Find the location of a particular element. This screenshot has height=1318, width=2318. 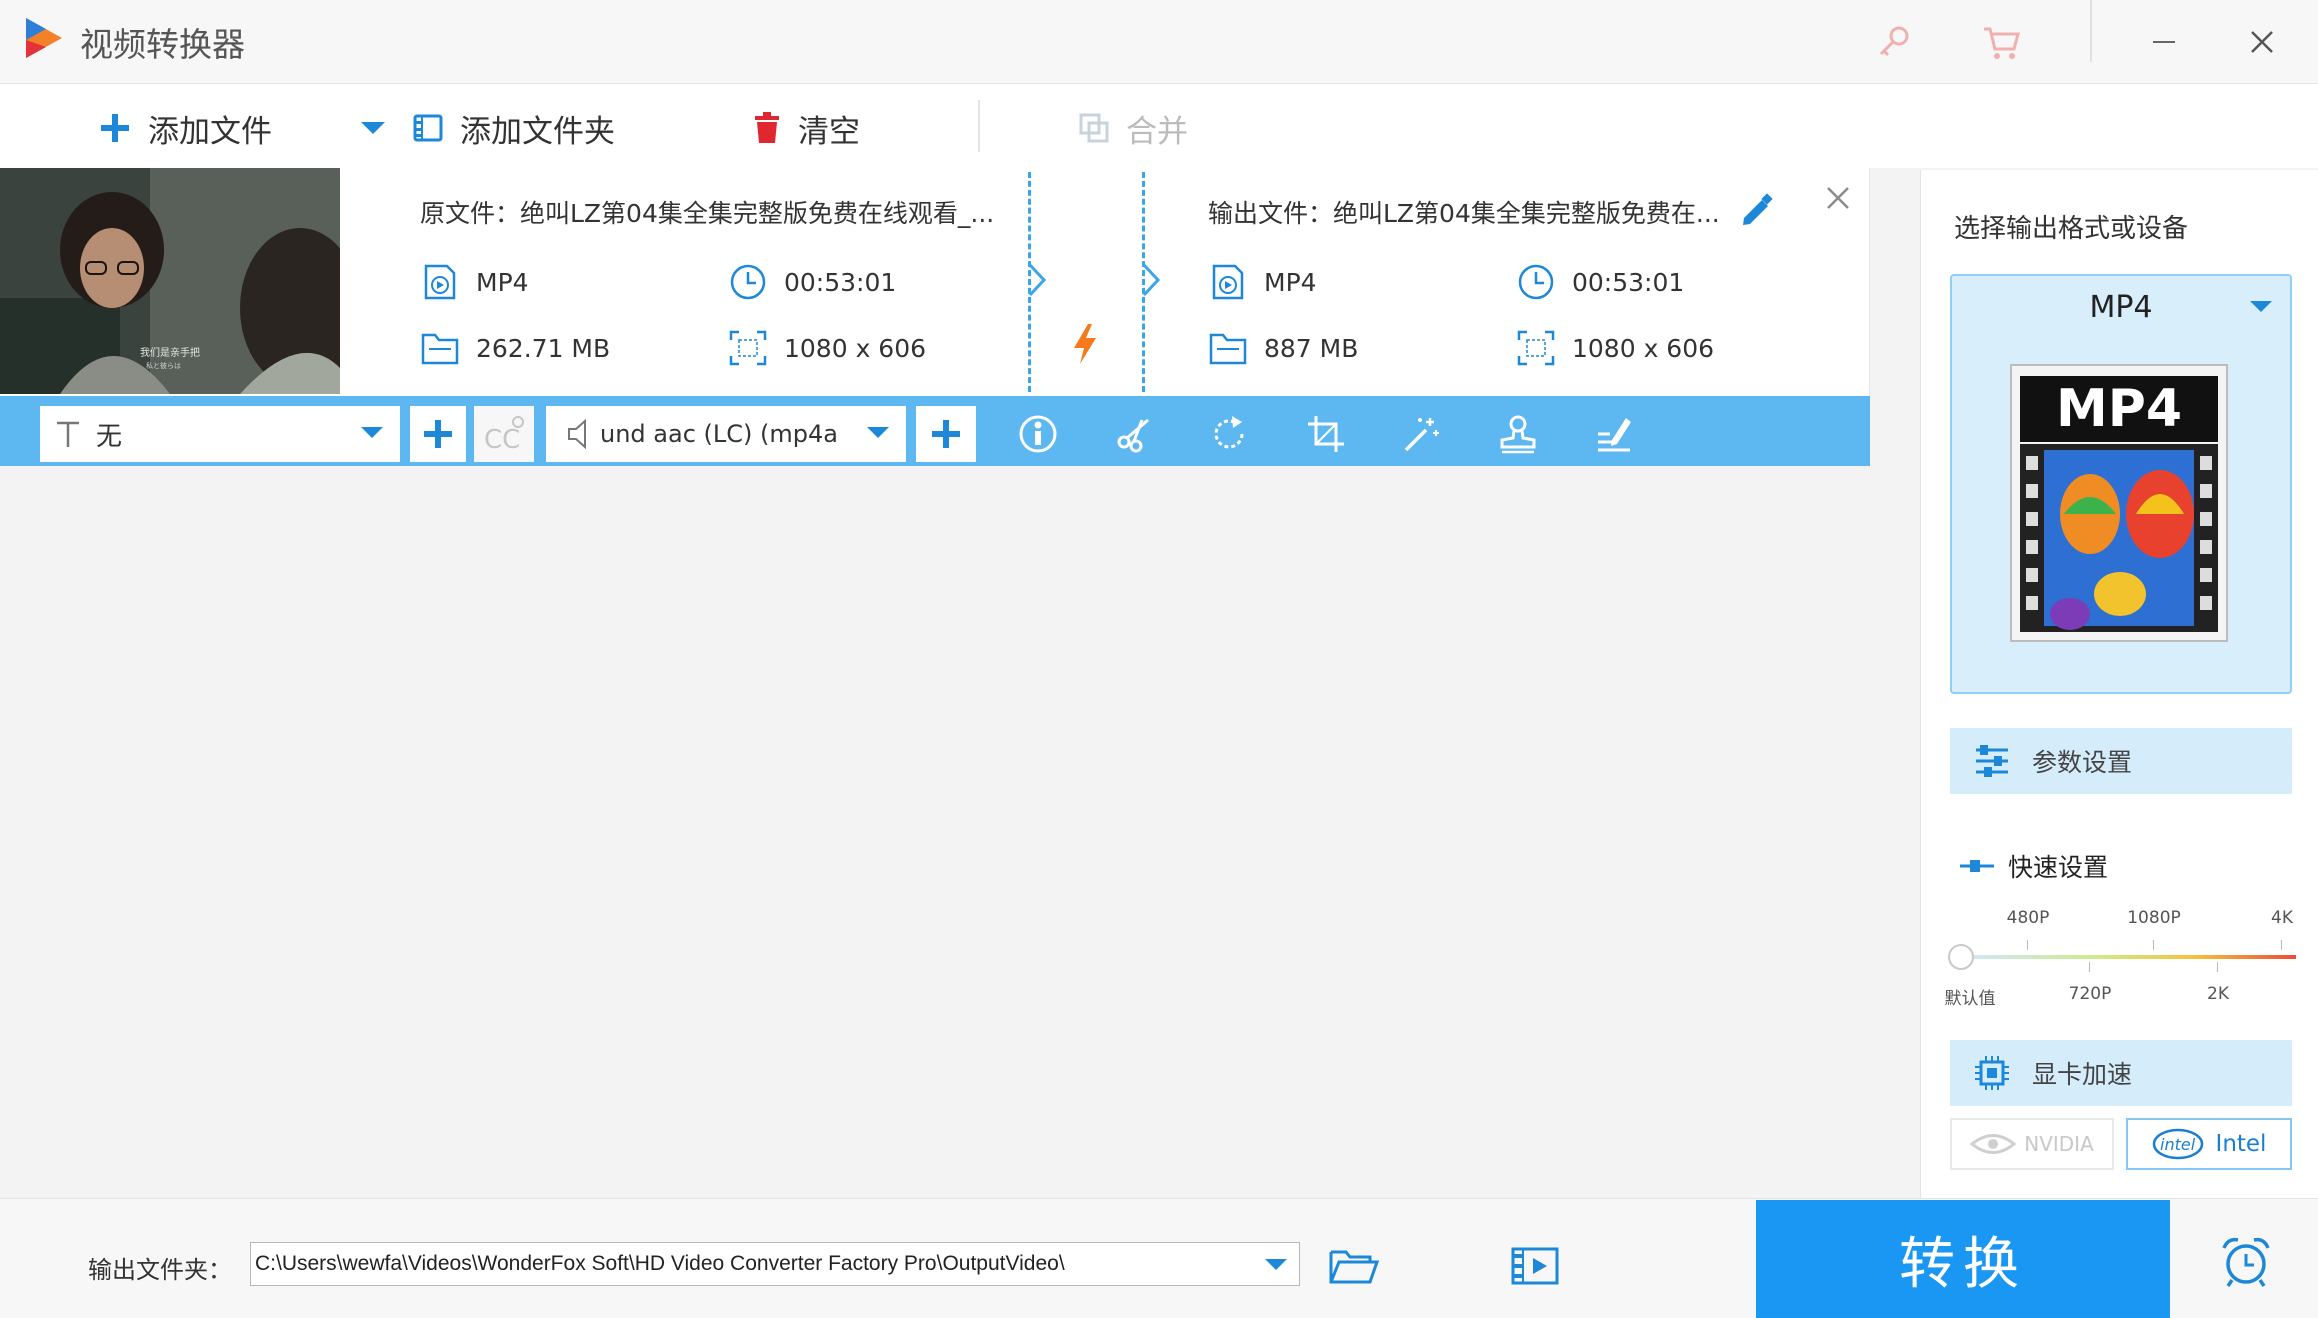

plus-icon is located at coordinates (946, 434).